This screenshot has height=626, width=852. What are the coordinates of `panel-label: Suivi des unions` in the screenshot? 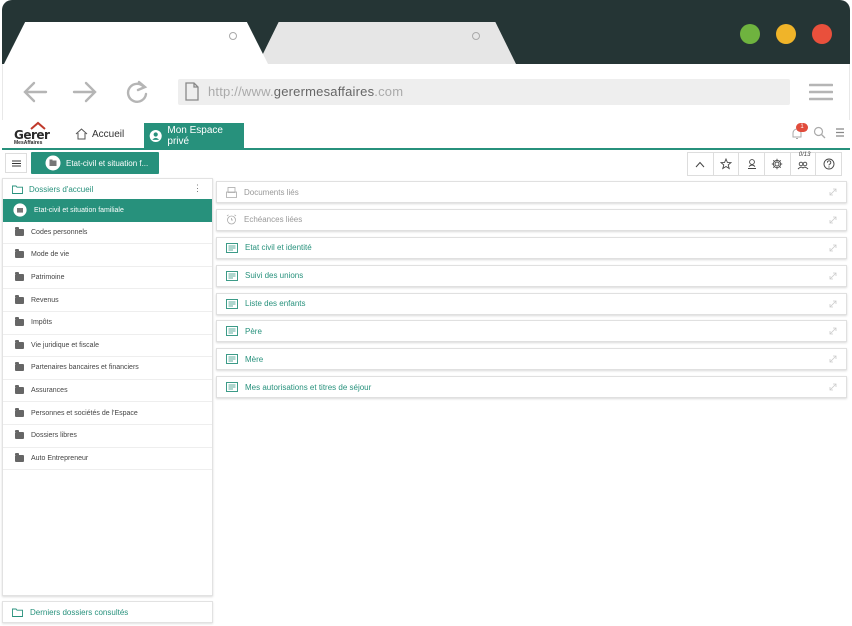 It's located at (274, 276).